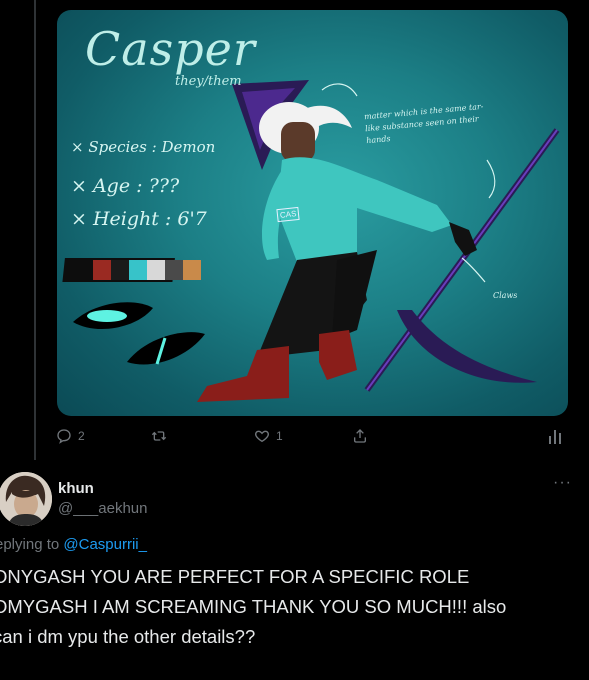  What do you see at coordinates (562, 483) in the screenshot?
I see `more-options-icon: ···` at bounding box center [562, 483].